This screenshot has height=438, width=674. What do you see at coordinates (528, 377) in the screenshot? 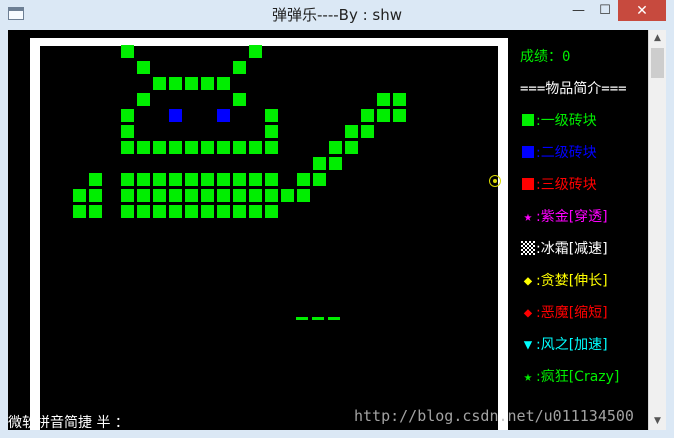
I see `star-icon: ★` at bounding box center [528, 377].